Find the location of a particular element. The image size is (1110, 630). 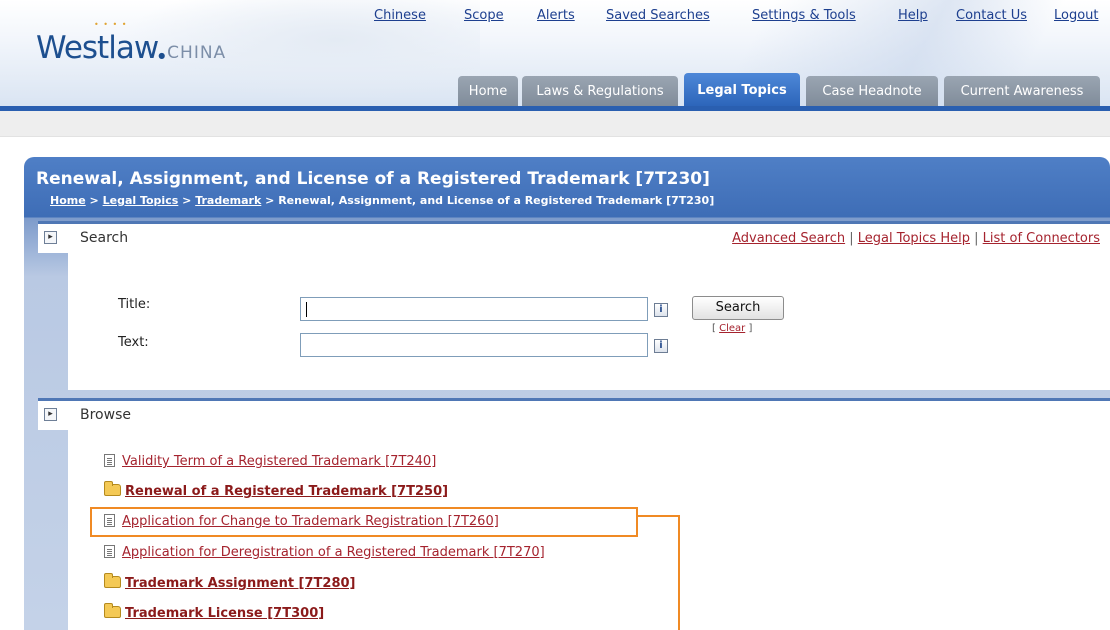

link-saved-searches: Saved Searches is located at coordinates (658, 15).